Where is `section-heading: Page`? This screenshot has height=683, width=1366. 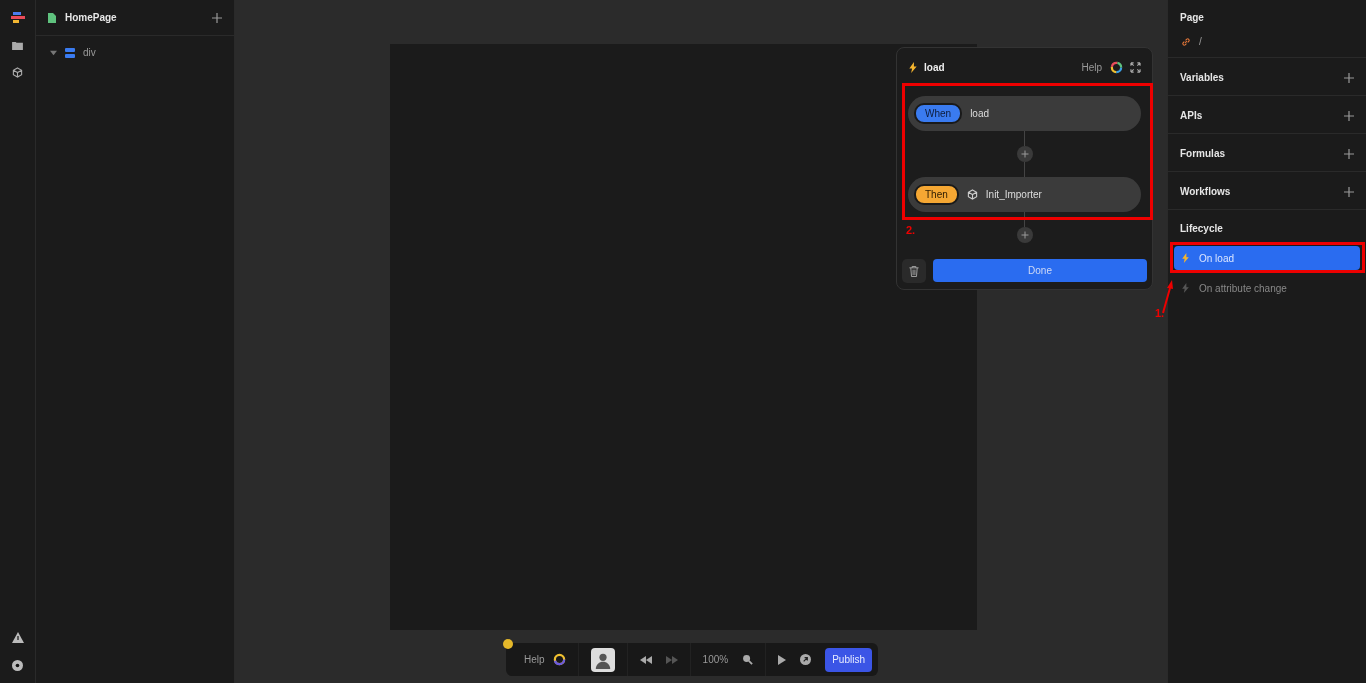
section-heading: Page is located at coordinates (1192, 17).